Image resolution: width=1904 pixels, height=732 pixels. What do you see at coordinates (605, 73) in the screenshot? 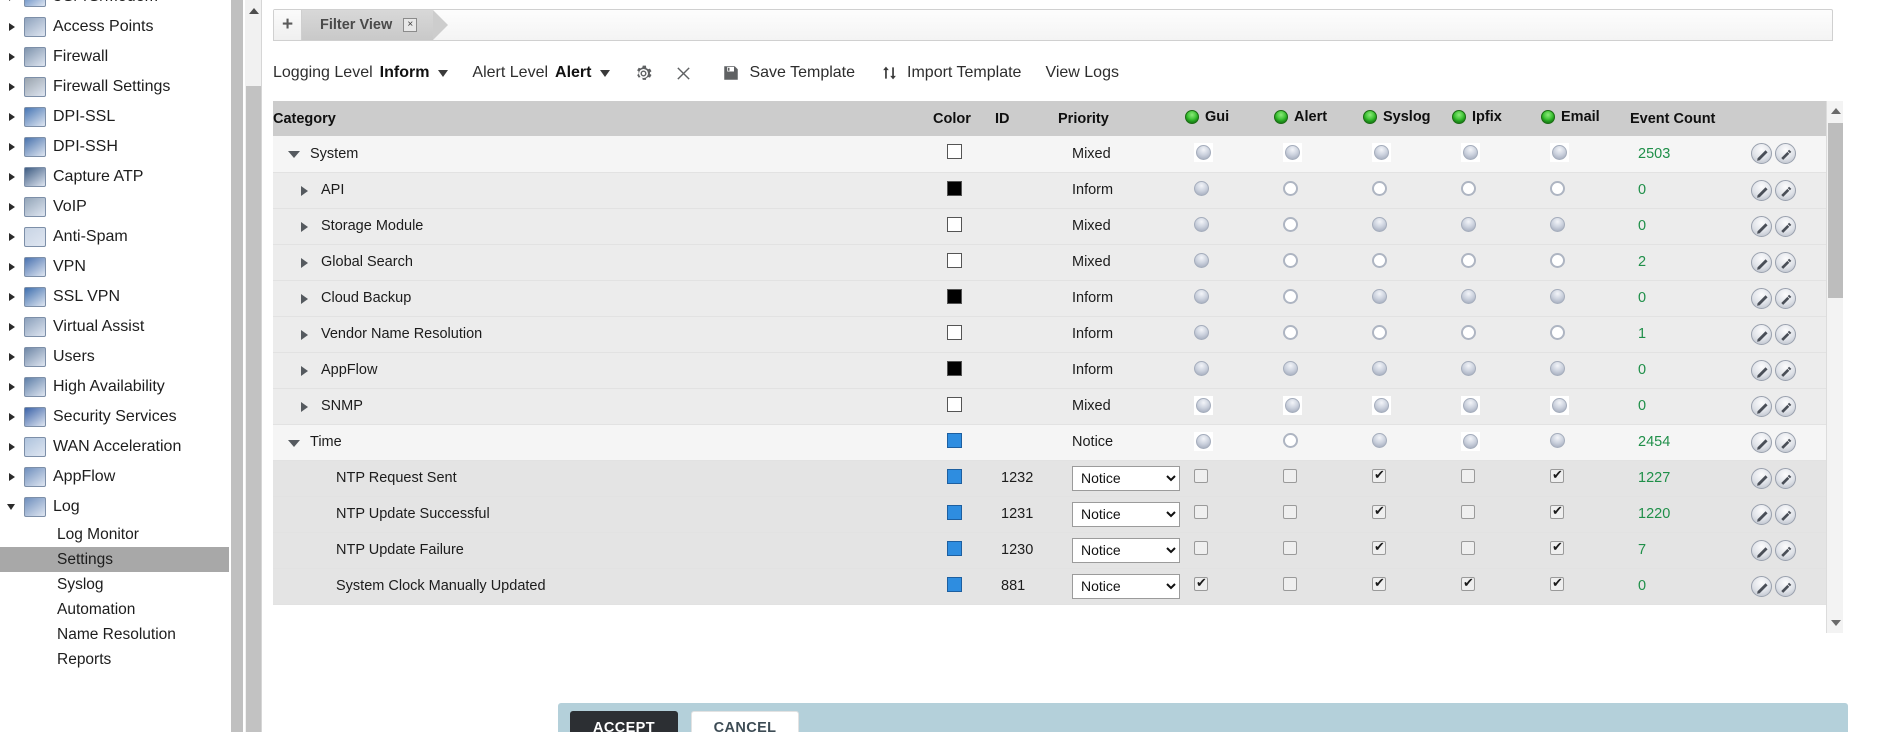
I see `chevron-down-icon` at bounding box center [605, 73].